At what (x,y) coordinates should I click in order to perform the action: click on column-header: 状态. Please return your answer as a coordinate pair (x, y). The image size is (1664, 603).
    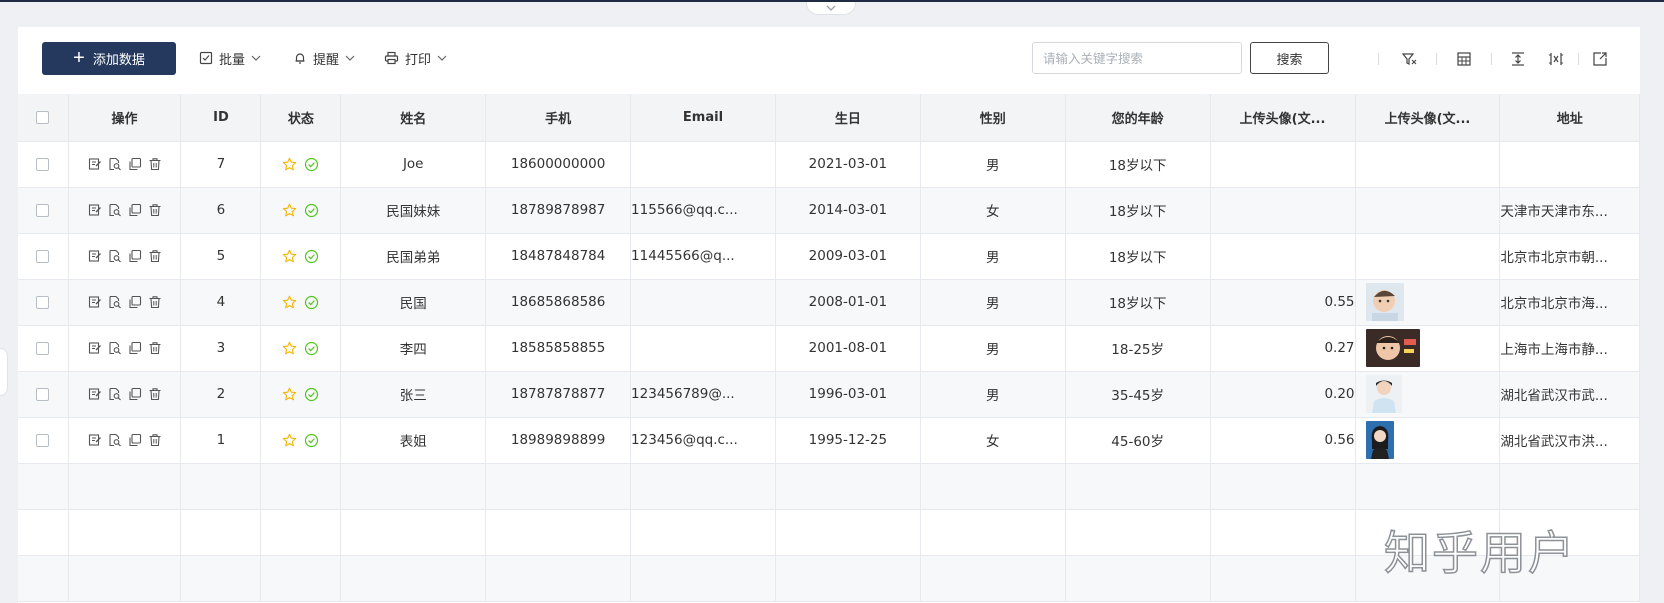
    Looking at the image, I should click on (301, 118).